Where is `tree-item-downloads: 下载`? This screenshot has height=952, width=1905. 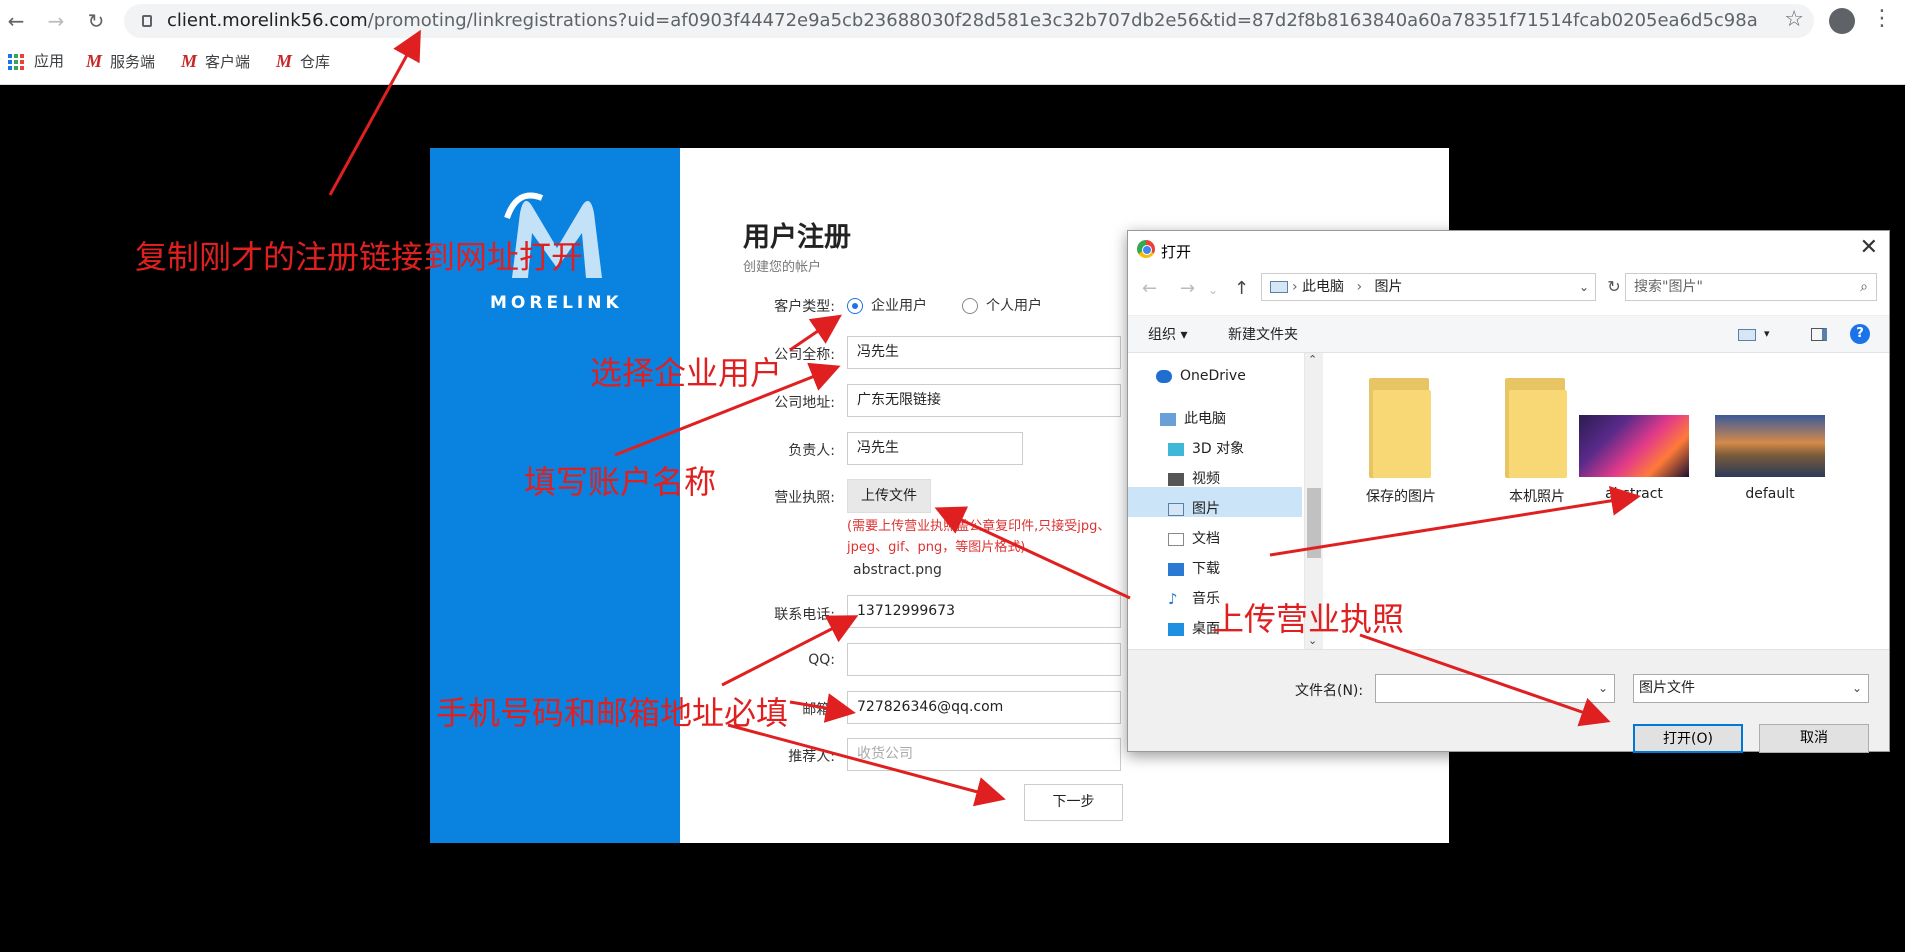 tree-item-downloads: 下载 is located at coordinates (1194, 568).